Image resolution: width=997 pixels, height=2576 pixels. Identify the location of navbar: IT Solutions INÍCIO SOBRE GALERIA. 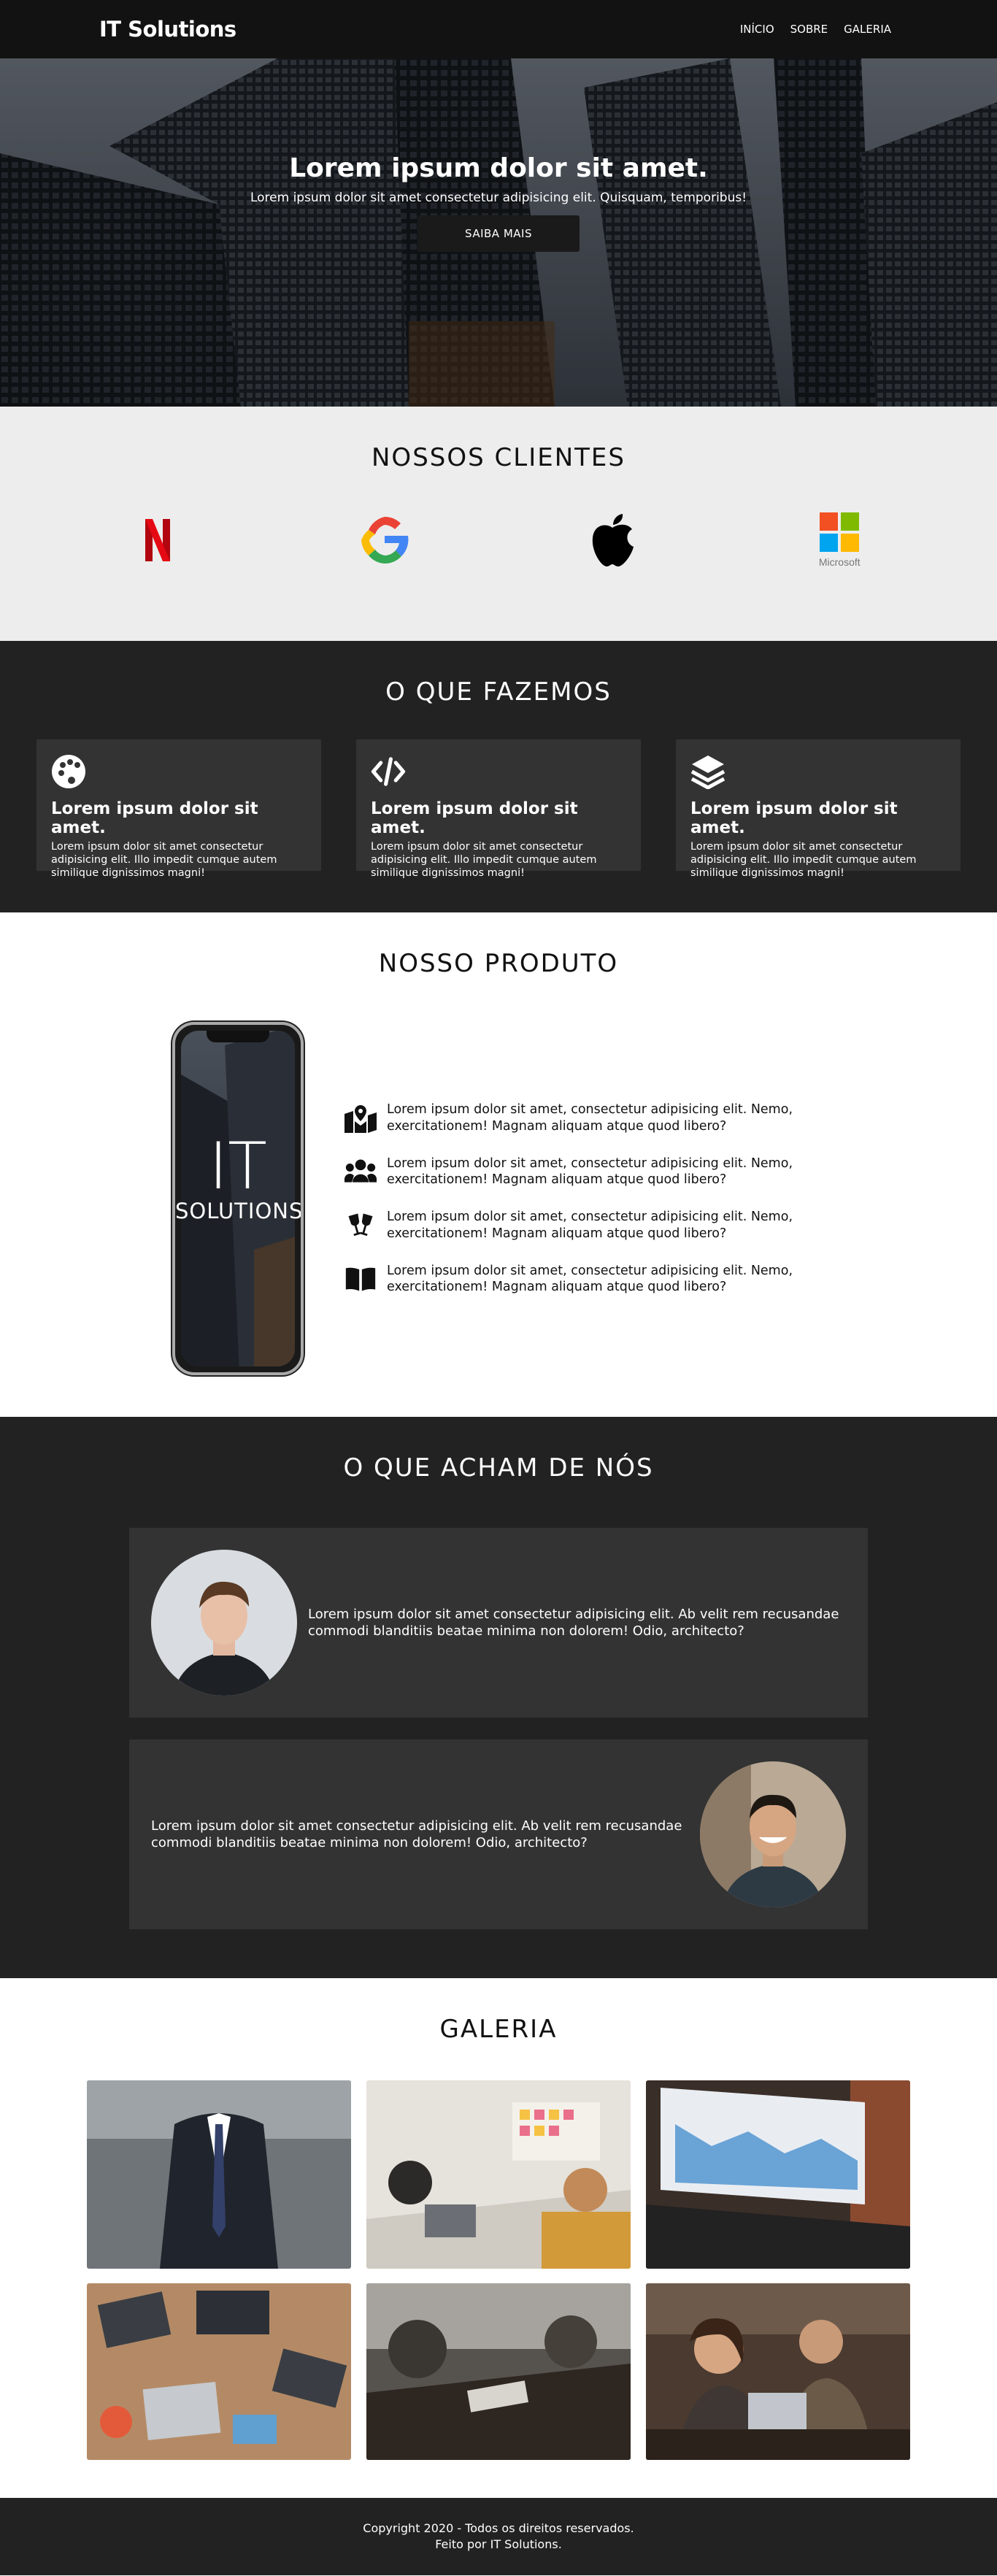
(498, 29).